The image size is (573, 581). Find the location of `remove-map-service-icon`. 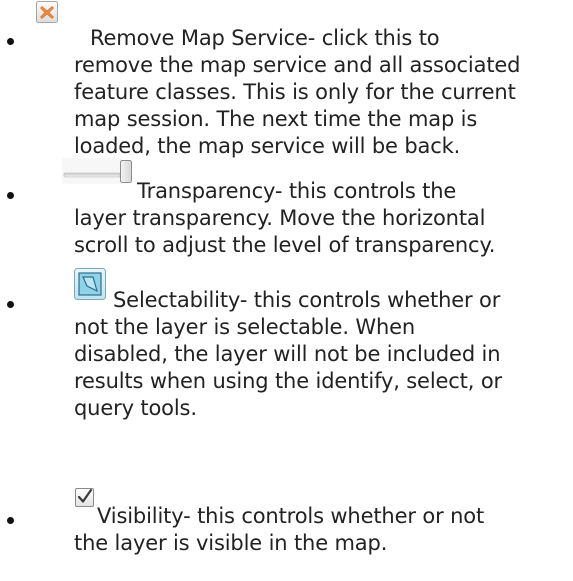

remove-map-service-icon is located at coordinates (47, 12).